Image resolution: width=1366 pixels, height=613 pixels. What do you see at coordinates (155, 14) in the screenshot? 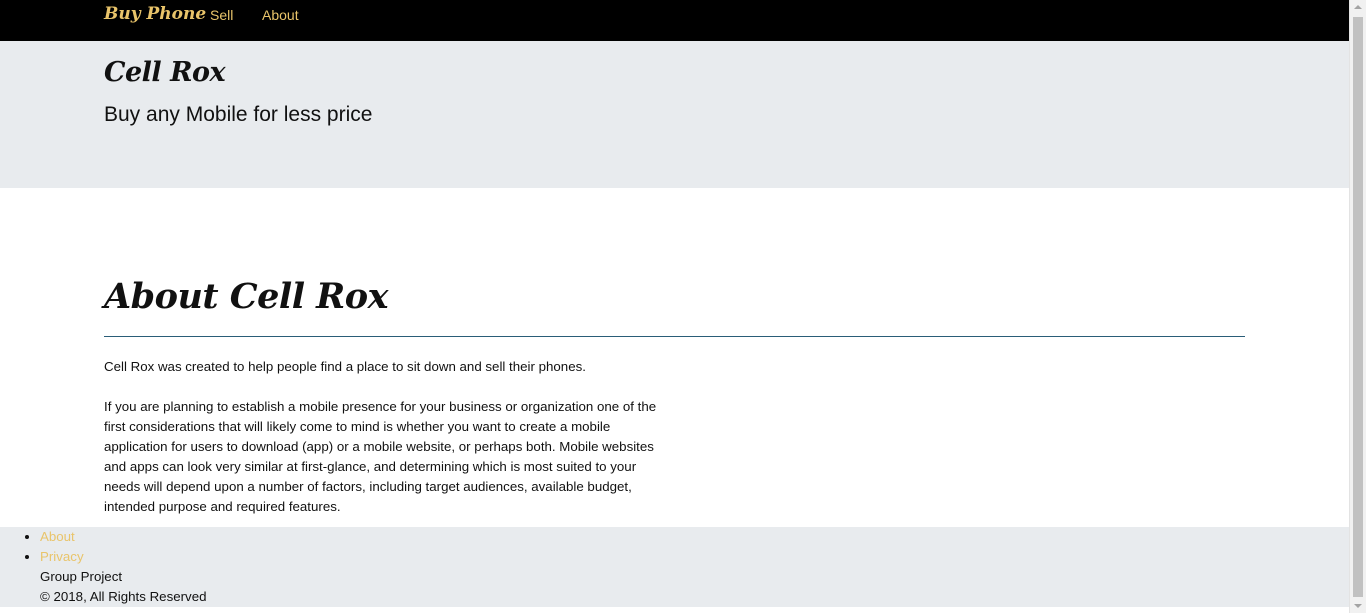
I see `brand-link: Buy Phone` at bounding box center [155, 14].